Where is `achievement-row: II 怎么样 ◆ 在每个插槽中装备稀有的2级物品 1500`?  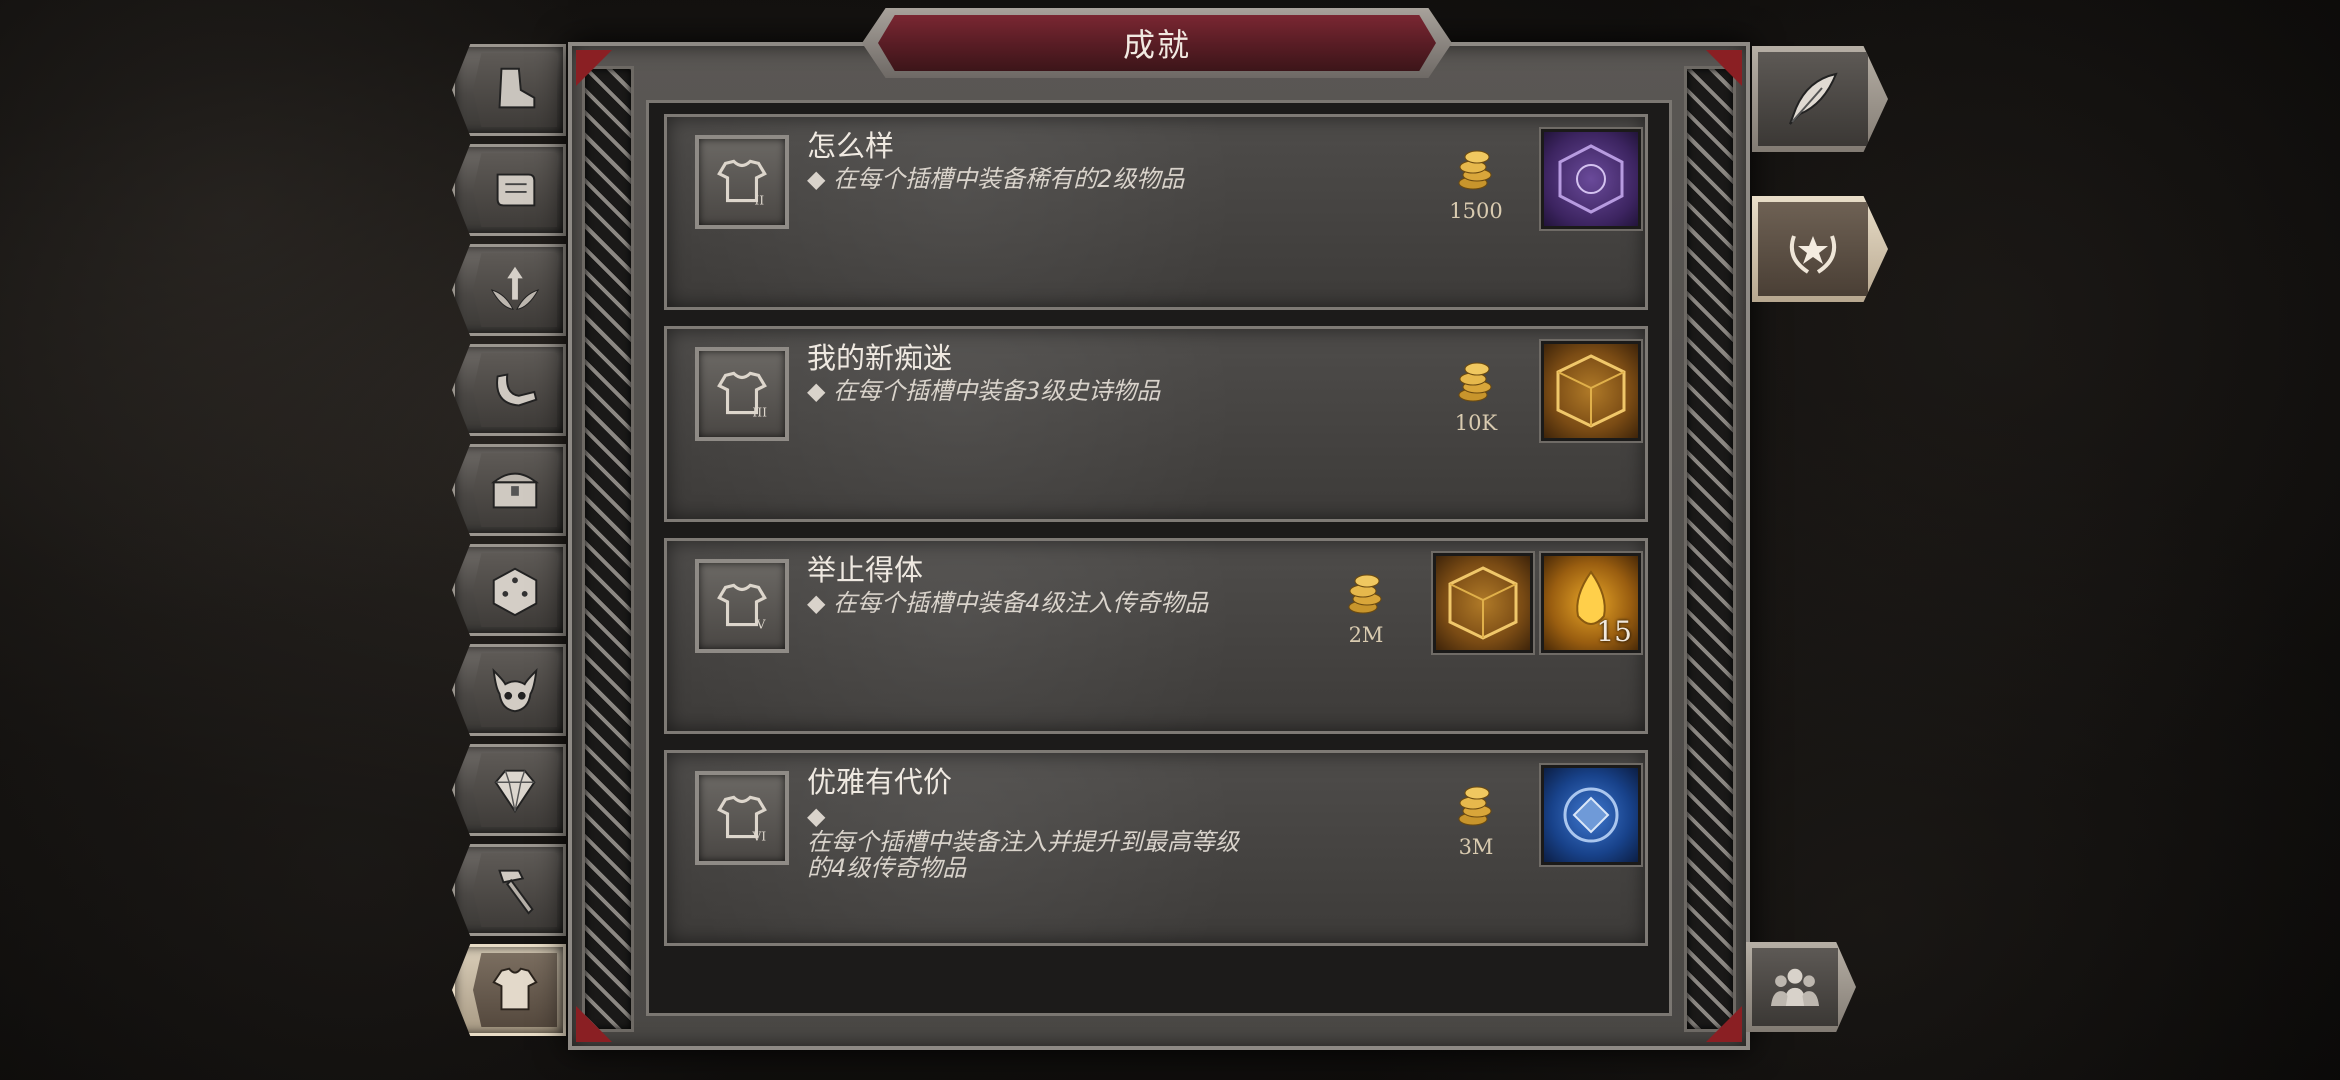
achievement-row: II 怎么样 ◆ 在每个插槽中装备稀有的2级物品 1500 is located at coordinates (1156, 212).